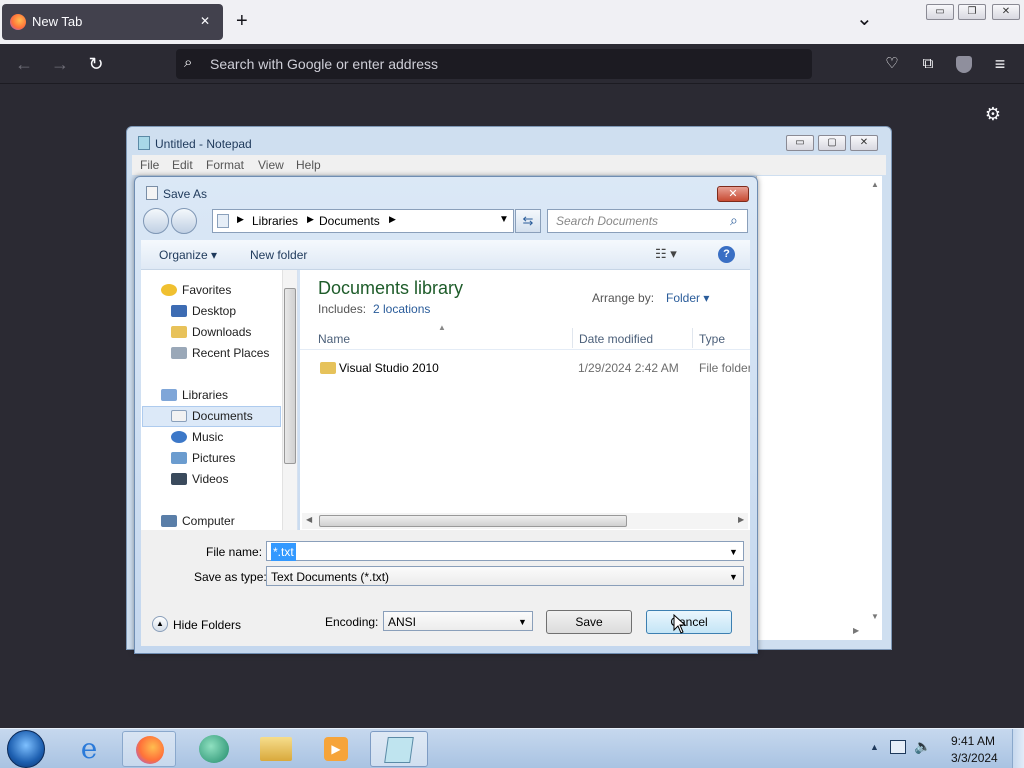 This screenshot has width=1024, height=768. I want to click on back-icon: ←, so click(24, 64).